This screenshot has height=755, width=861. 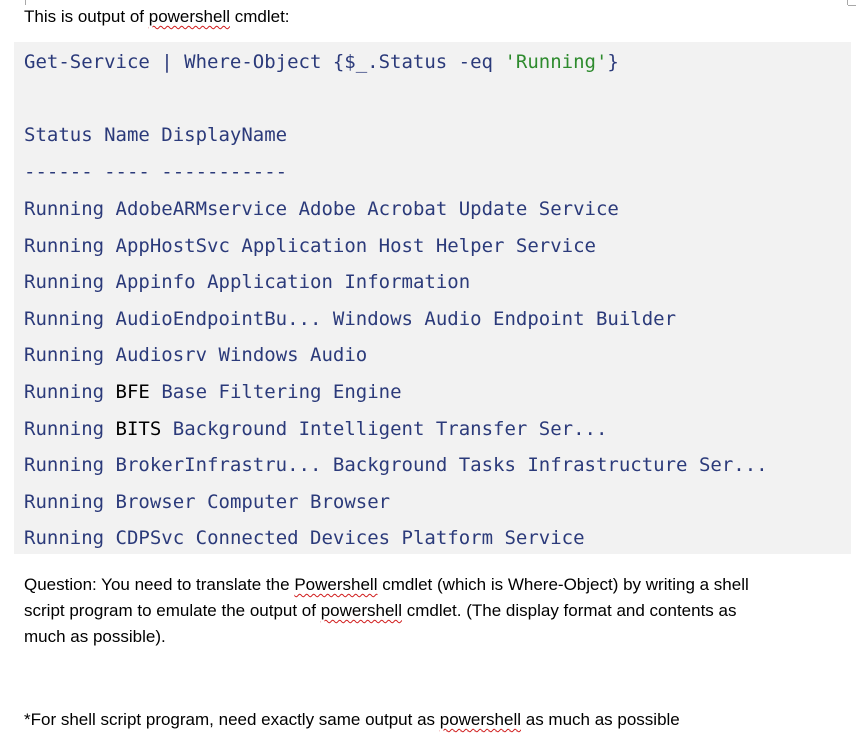 I want to click on command-part2: }, so click(x=612, y=62).